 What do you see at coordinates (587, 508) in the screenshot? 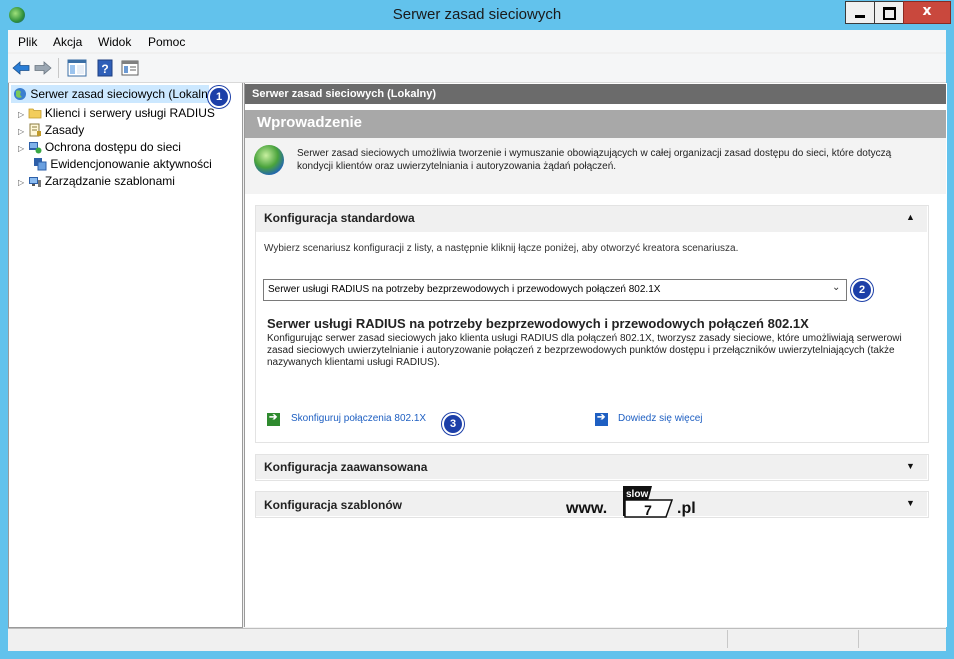
I see `watermark-prefix: www.` at bounding box center [587, 508].